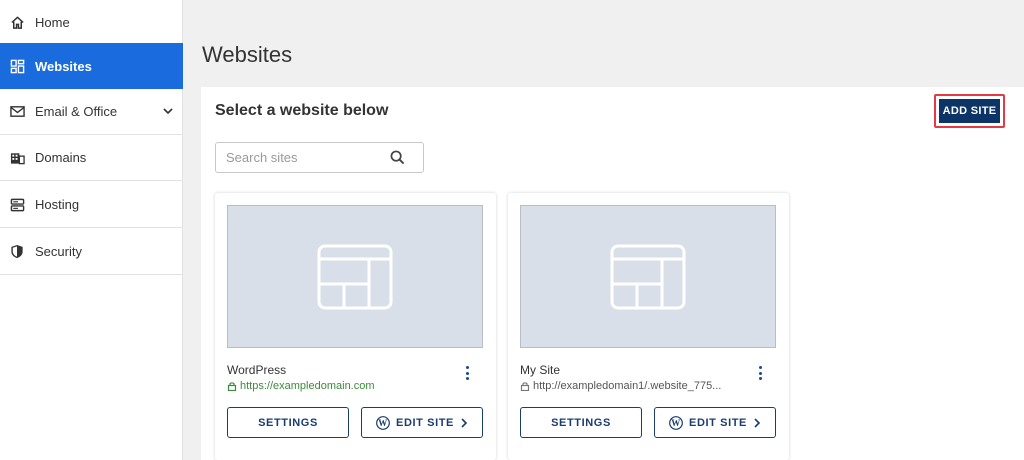  What do you see at coordinates (63, 66) in the screenshot?
I see `sidebar-item-label: Websites` at bounding box center [63, 66].